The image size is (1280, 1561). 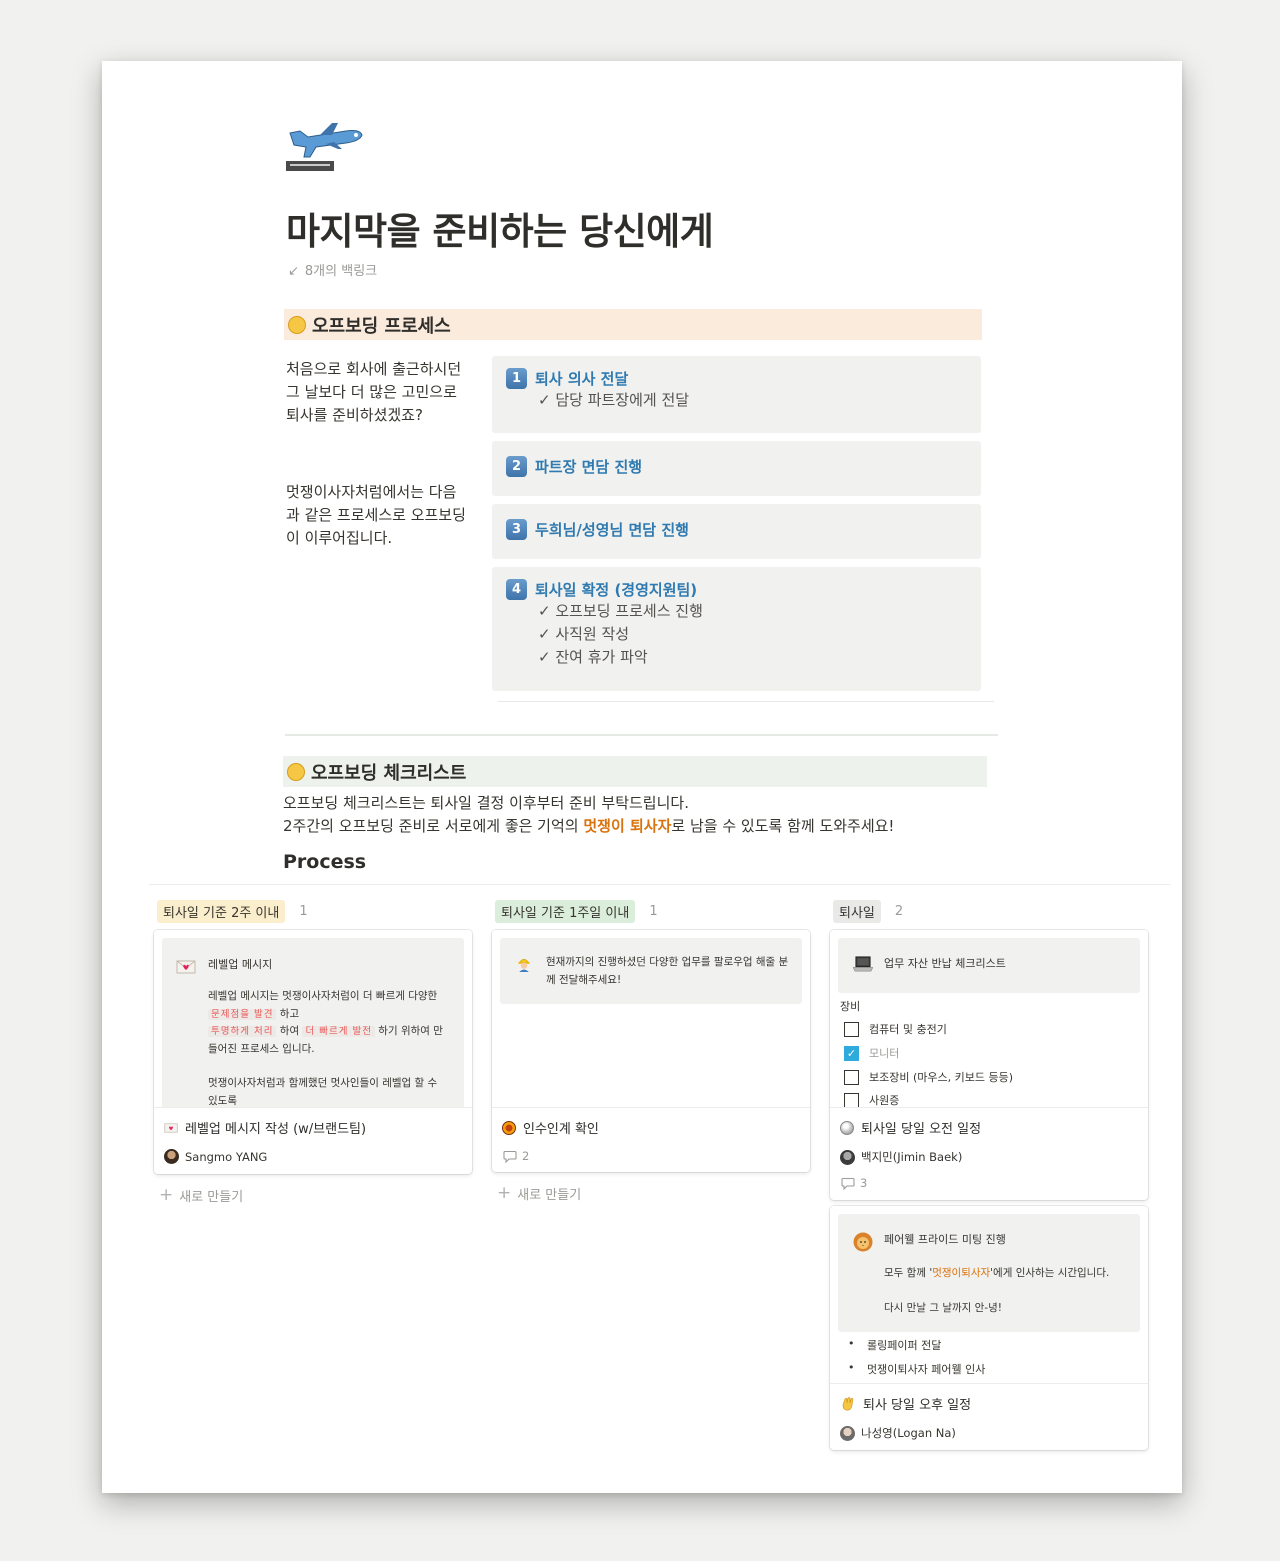 What do you see at coordinates (326, 145) in the screenshot?
I see `airplane-departure-icon` at bounding box center [326, 145].